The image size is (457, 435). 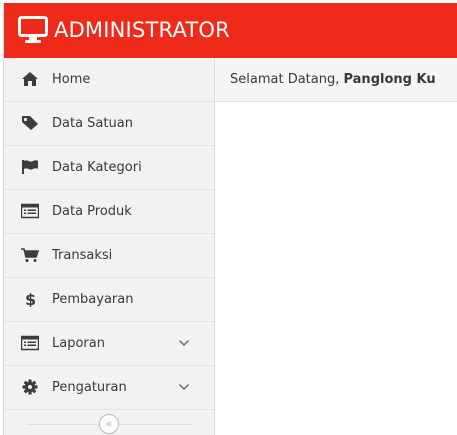 I want to click on welcome-bar: Selamat Datang, Panglong Ku, so click(x=336, y=80).